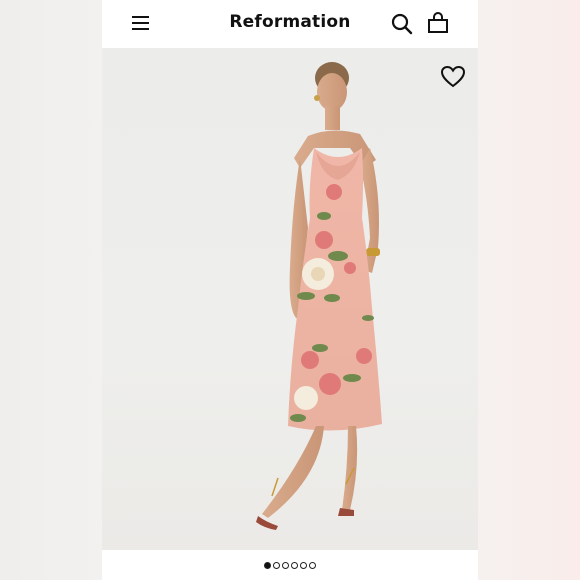  I want to click on favorite-button, so click(453, 77).